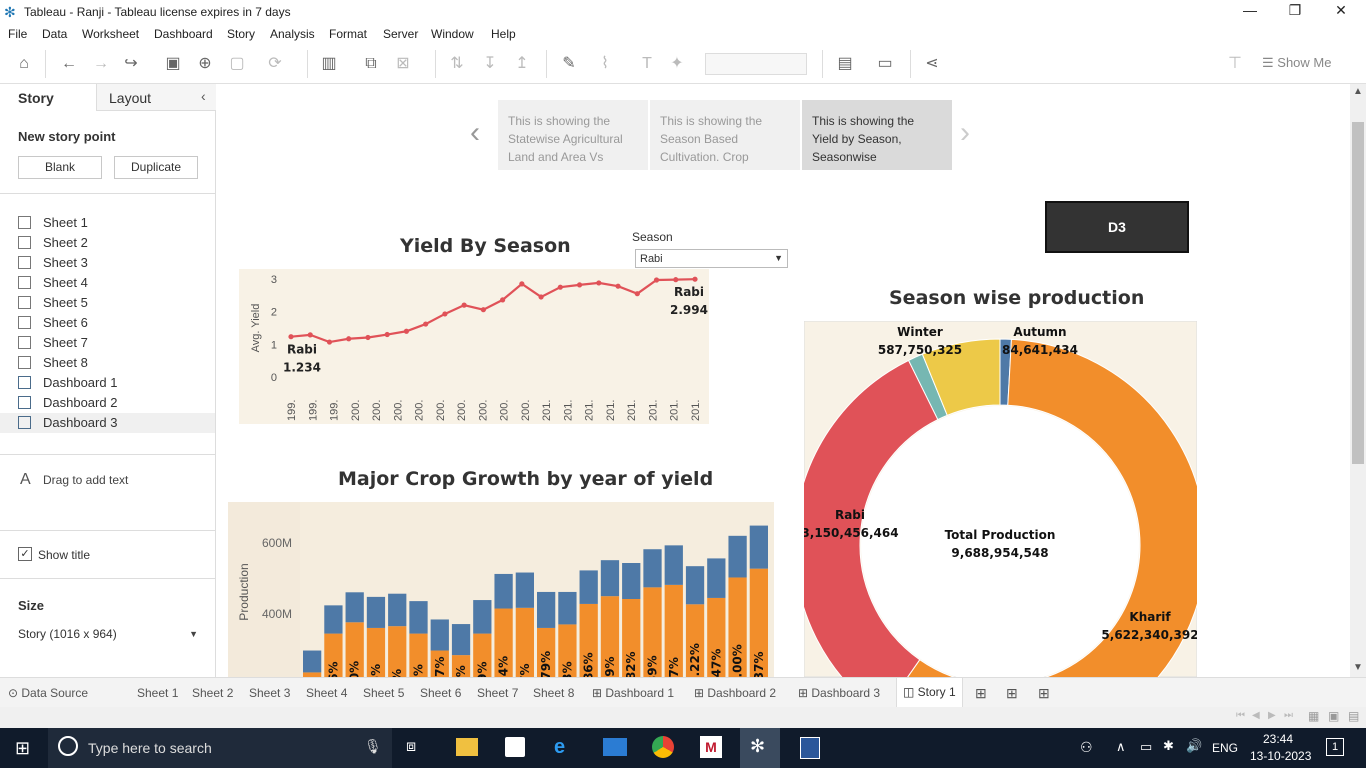 The width and height of the screenshot is (1366, 768). Describe the element at coordinates (220, 748) in the screenshot. I see `taskbar-search-box: Type here to search 🎙` at that location.